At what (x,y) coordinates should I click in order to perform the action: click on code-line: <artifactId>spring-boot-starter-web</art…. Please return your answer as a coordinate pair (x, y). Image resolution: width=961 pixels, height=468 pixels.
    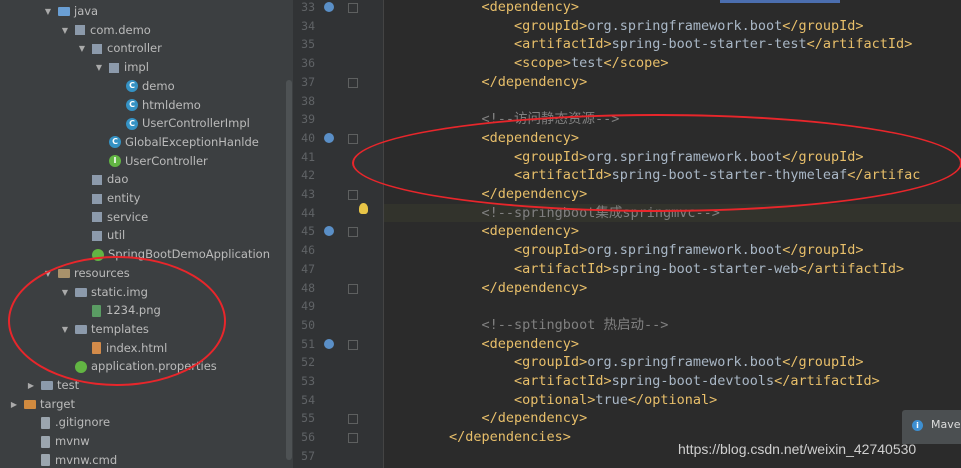
    Looking at the image, I should click on (644, 269).